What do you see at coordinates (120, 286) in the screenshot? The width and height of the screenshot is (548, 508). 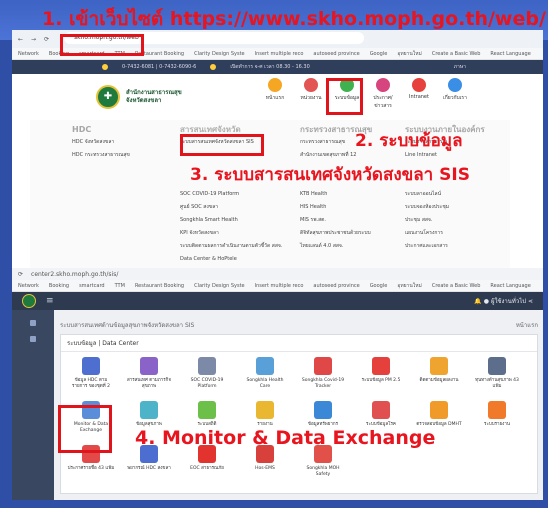 I see `bookmark-item: TTM` at bounding box center [120, 286].